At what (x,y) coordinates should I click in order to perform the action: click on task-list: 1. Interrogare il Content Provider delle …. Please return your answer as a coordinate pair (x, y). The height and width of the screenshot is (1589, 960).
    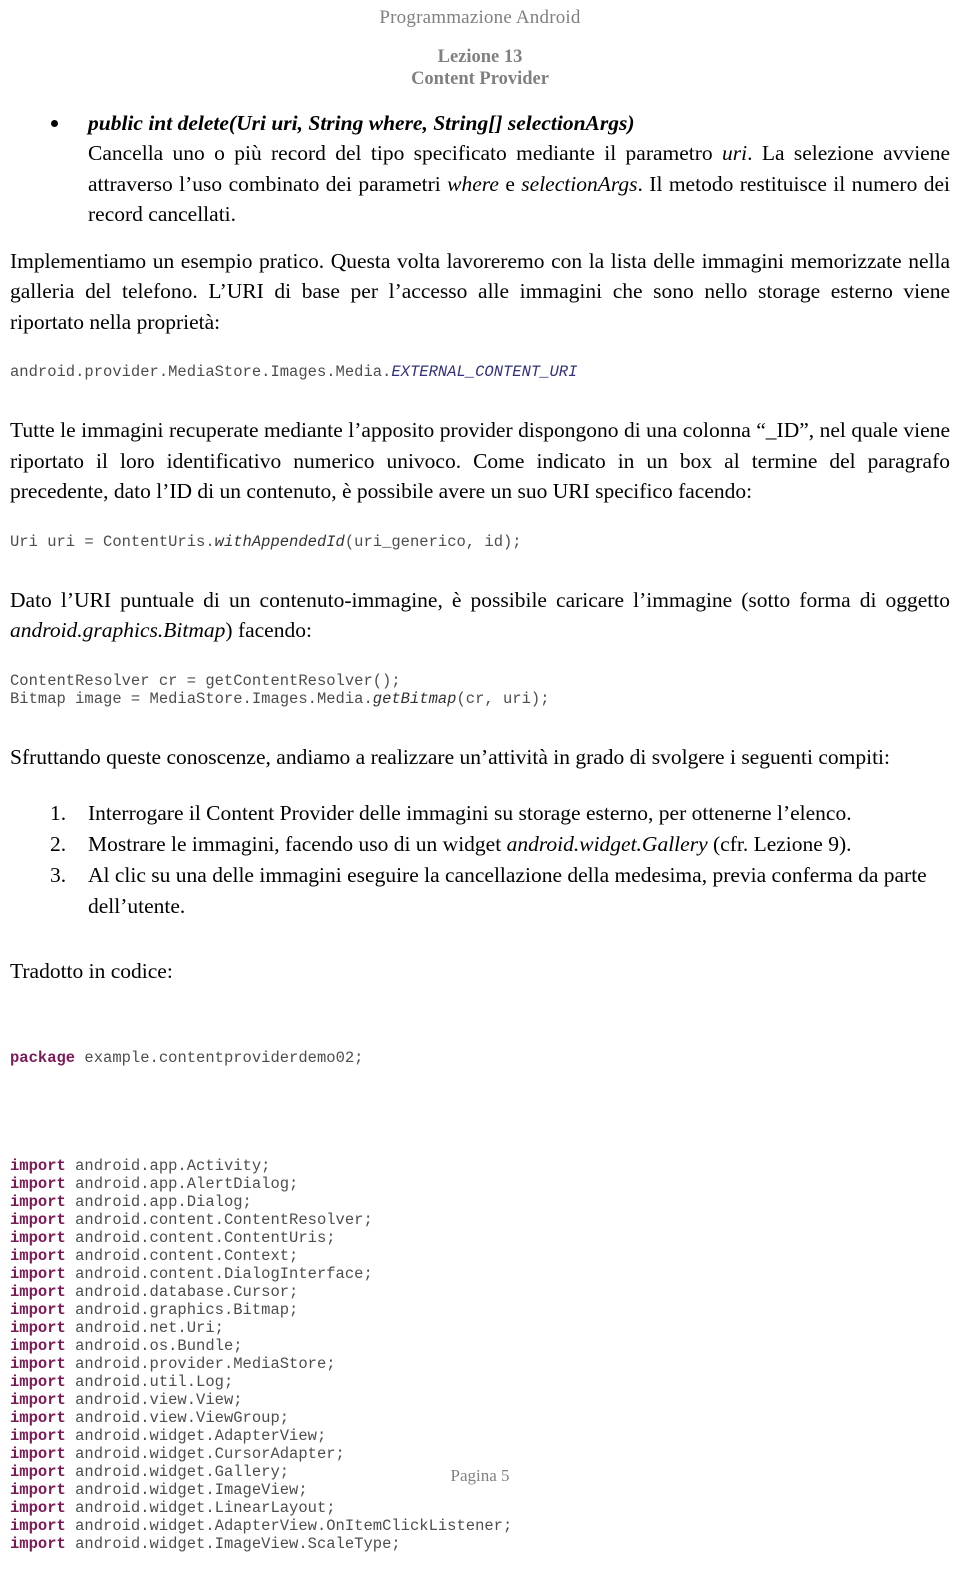
    Looking at the image, I should click on (480, 860).